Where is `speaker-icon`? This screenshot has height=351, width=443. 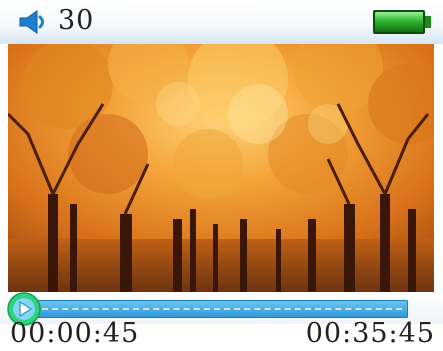
speaker-icon is located at coordinates (36, 22).